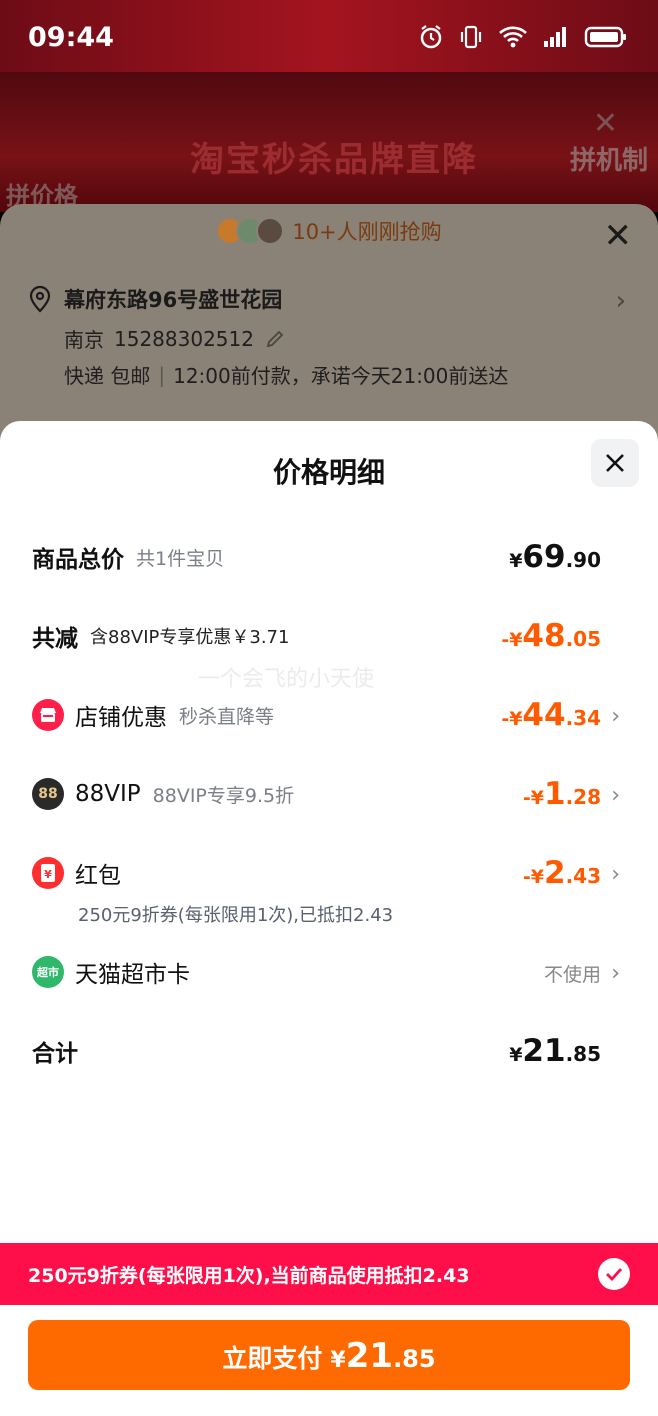 Image resolution: width=658 pixels, height=1416 pixels. What do you see at coordinates (583, 797) in the screenshot?
I see `amount-decimal: .28` at bounding box center [583, 797].